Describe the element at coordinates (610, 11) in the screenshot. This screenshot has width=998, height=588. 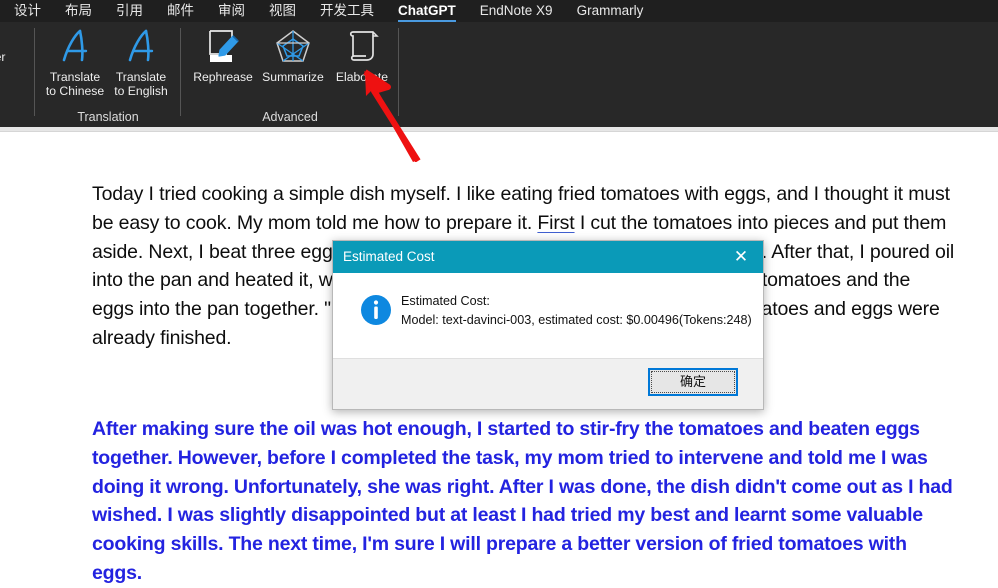
I see `tab-grammarly: Grammarly` at that location.